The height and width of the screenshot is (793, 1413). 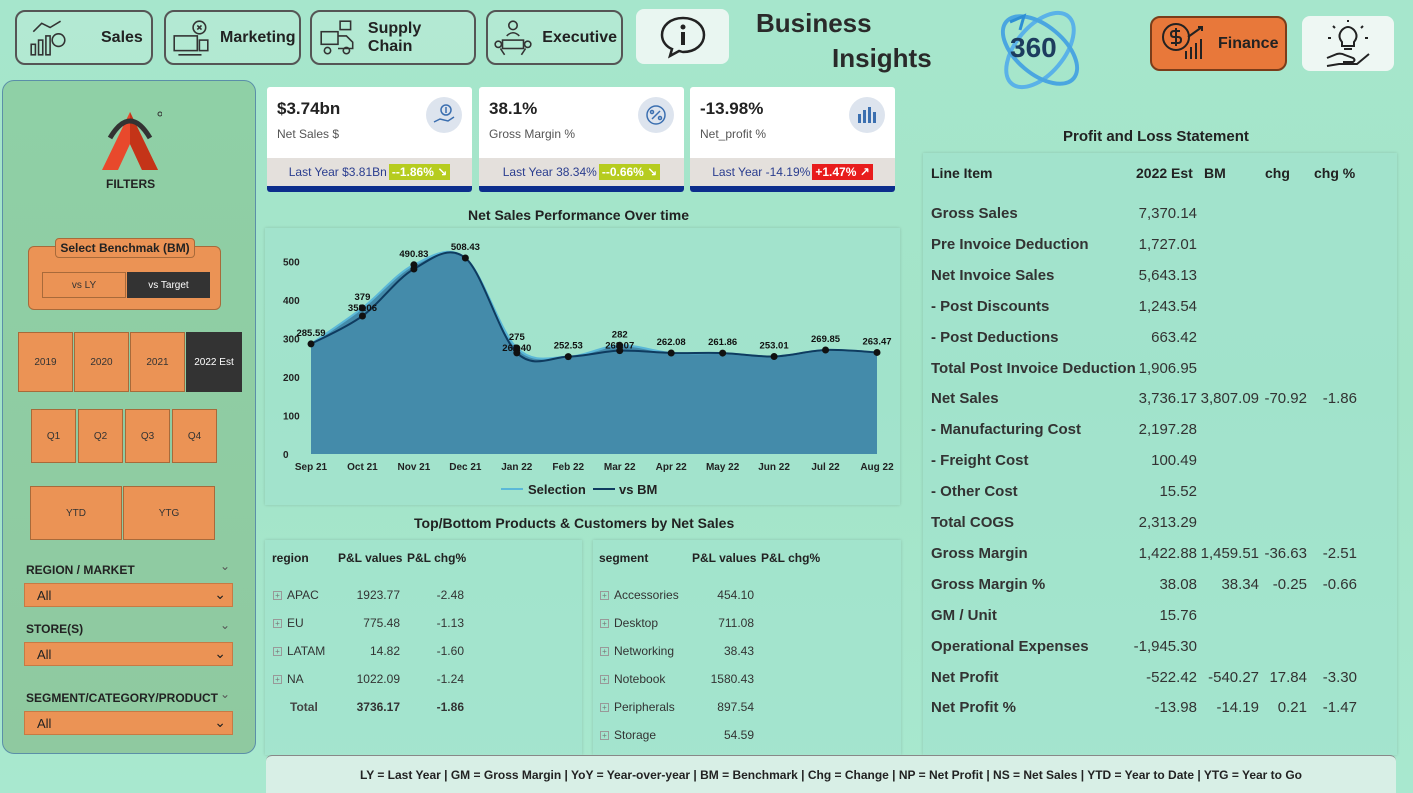 I want to click on table-row-label: + LATAM, so click(x=299, y=651).